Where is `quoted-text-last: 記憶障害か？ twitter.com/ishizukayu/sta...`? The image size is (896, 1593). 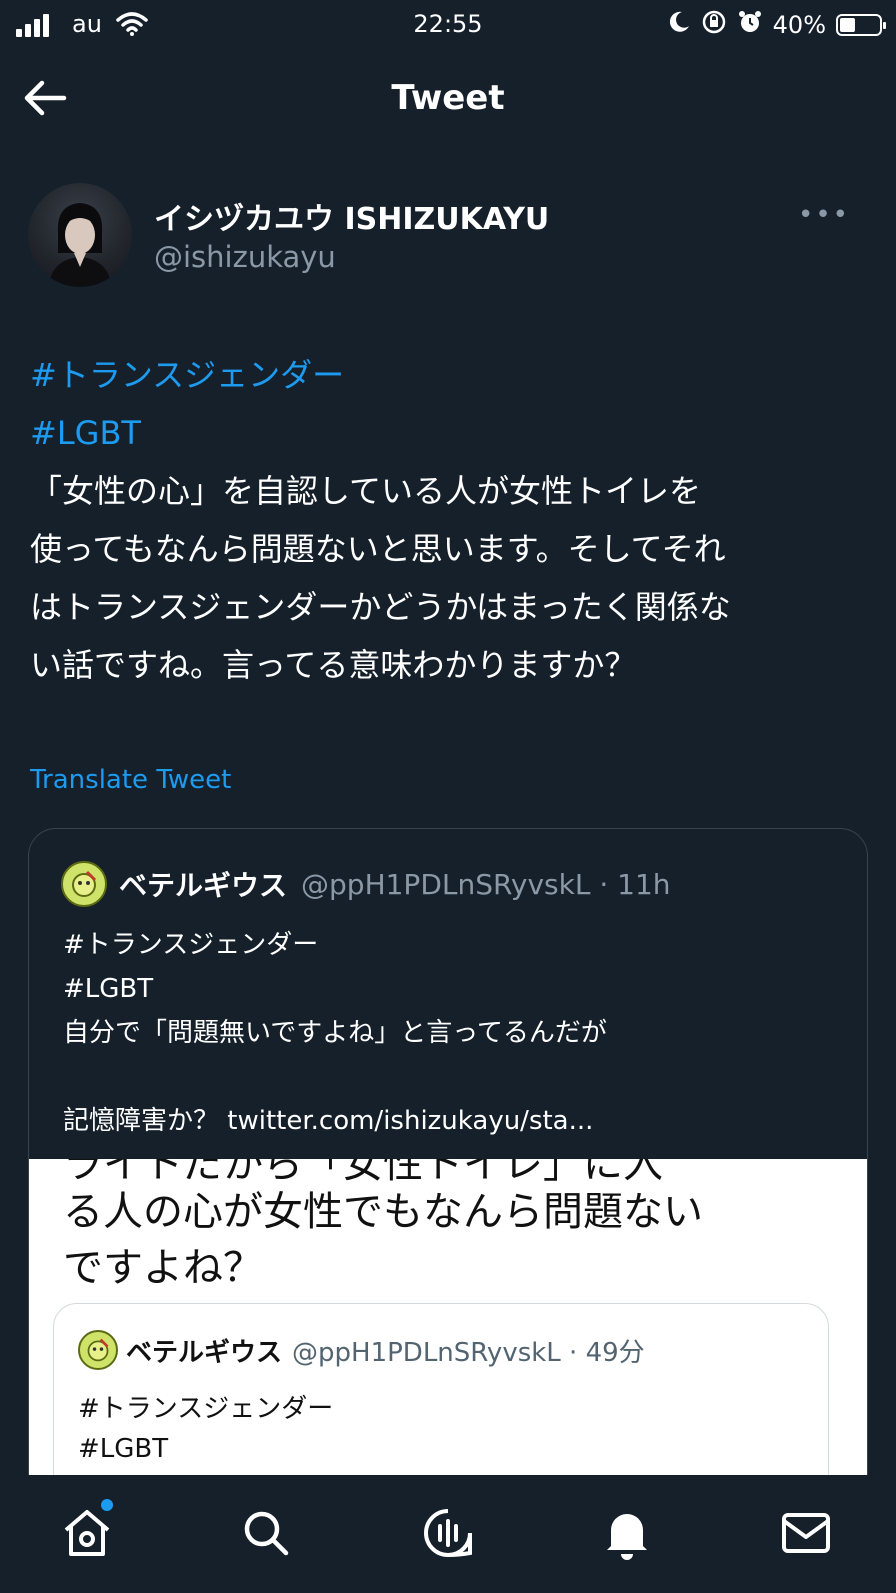 quoted-text-last: 記憶障害か？ twitter.com/ishizukayu/sta... is located at coordinates (458, 1121).